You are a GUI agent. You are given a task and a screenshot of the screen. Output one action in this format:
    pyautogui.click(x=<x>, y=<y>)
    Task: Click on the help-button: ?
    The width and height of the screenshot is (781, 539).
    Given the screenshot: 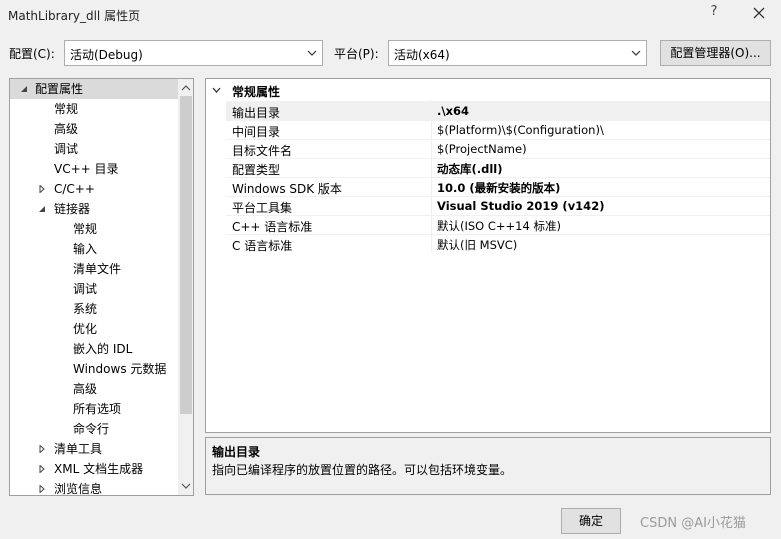 What is the action you would take?
    pyautogui.click(x=714, y=14)
    